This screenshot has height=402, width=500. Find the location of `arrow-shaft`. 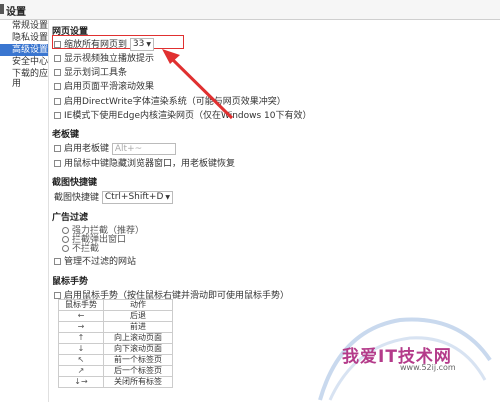

arrow-shaft is located at coordinates (201, 87).